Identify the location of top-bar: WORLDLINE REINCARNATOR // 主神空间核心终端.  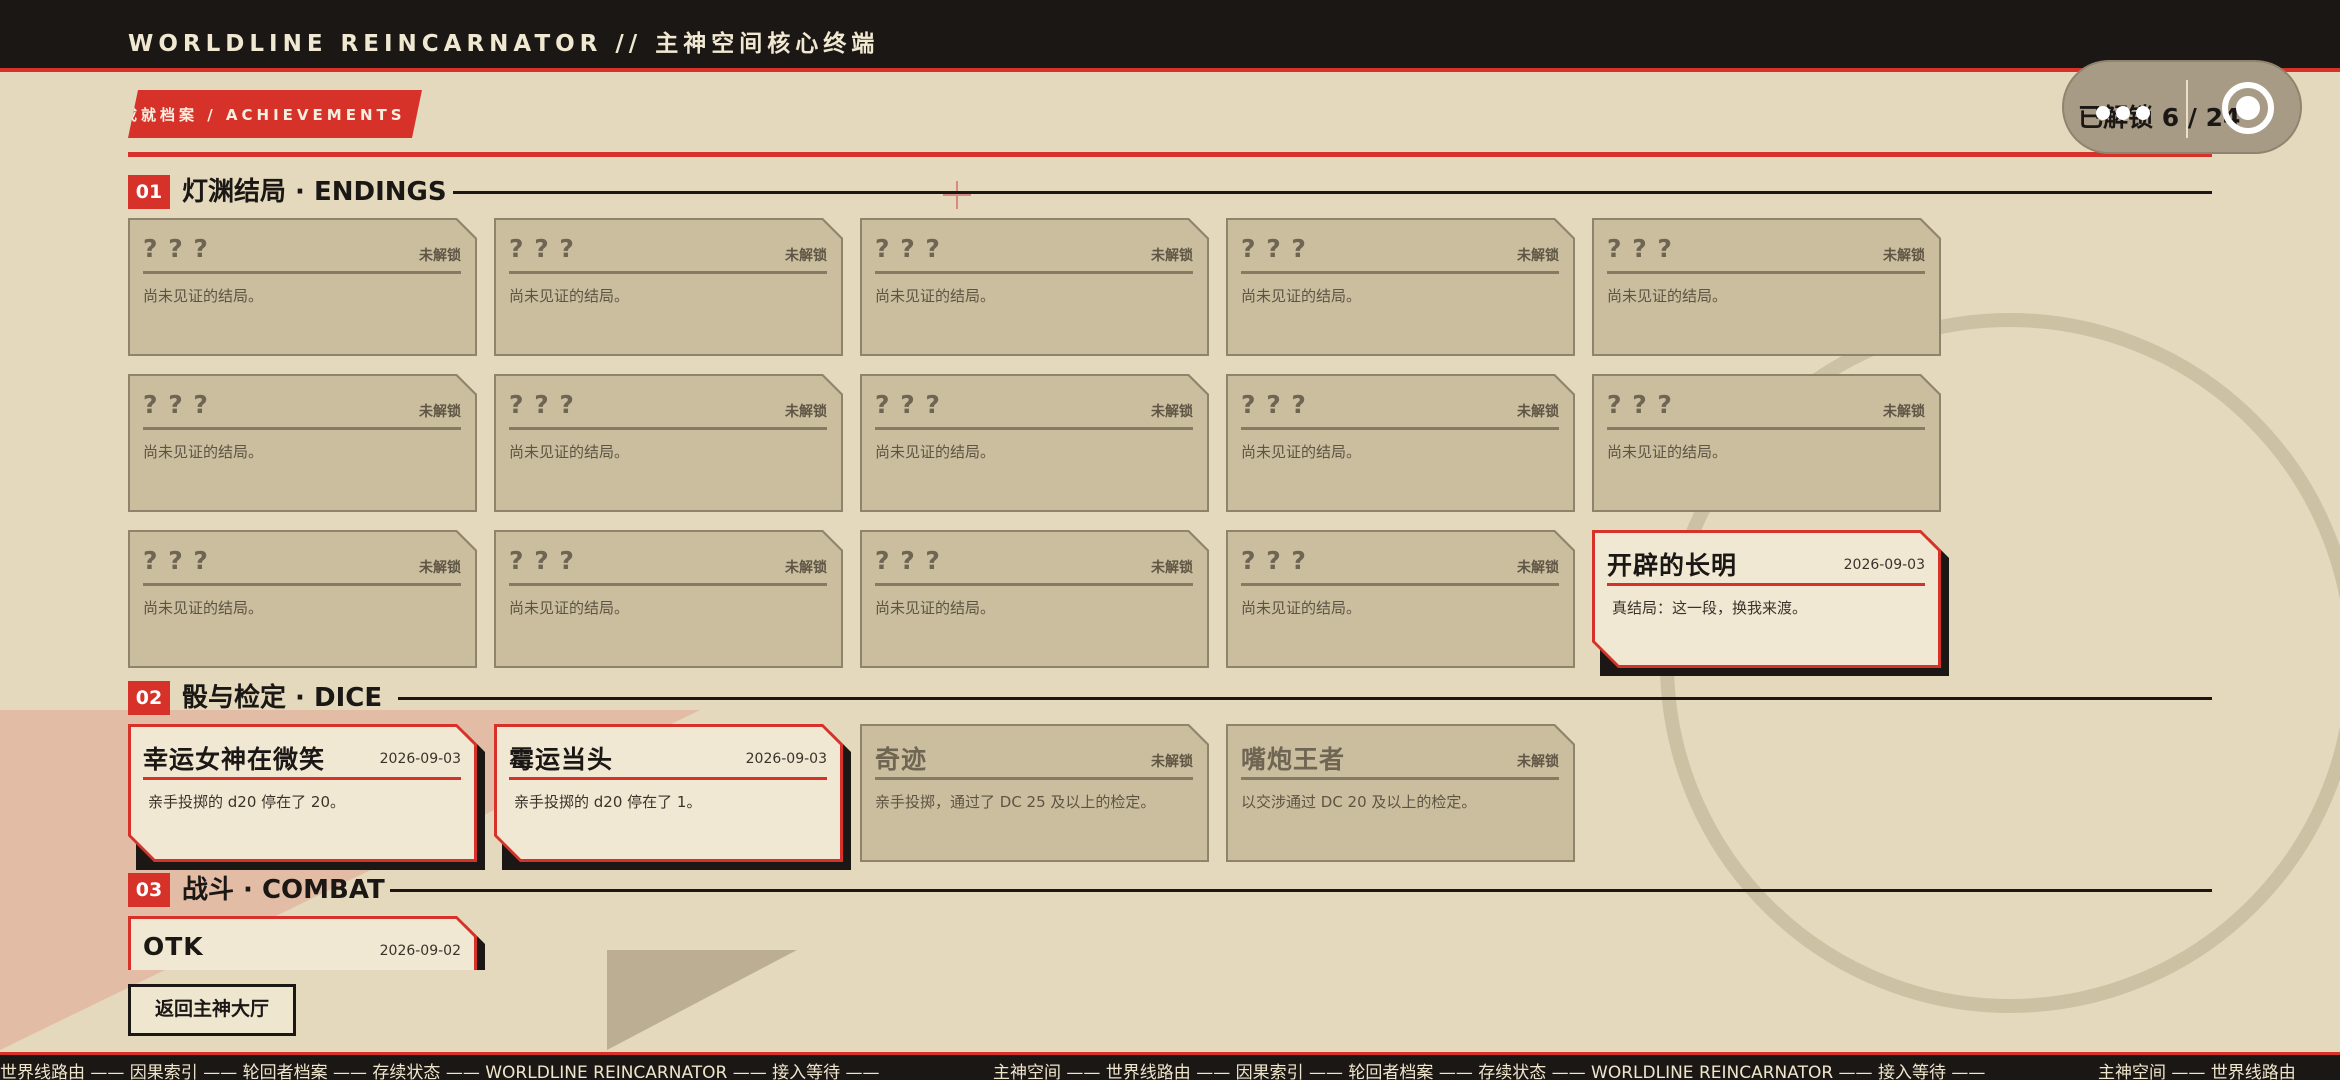
(1170, 36).